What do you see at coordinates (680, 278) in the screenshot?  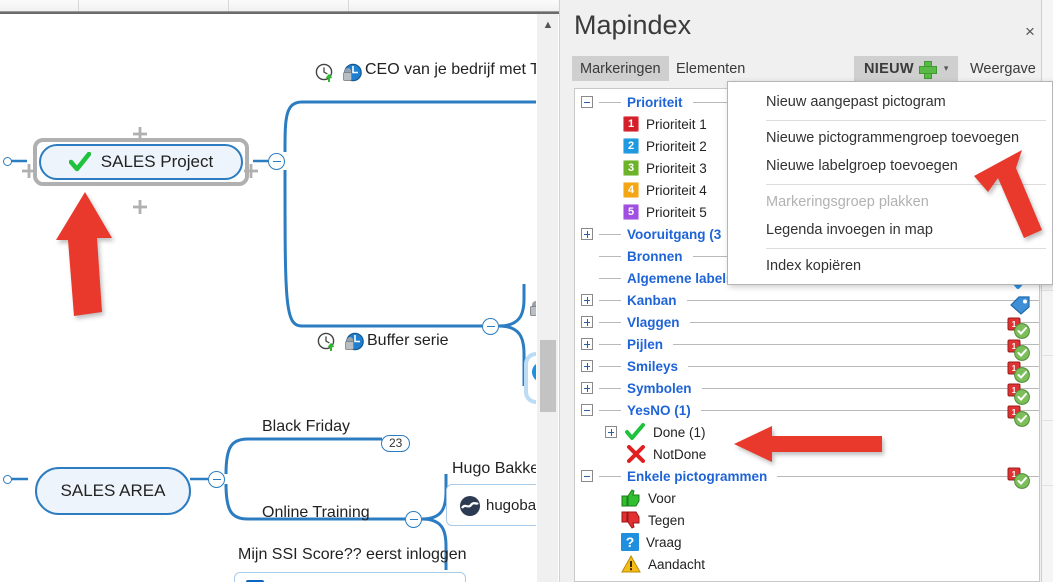 I see `group-label: Algemene labels` at bounding box center [680, 278].